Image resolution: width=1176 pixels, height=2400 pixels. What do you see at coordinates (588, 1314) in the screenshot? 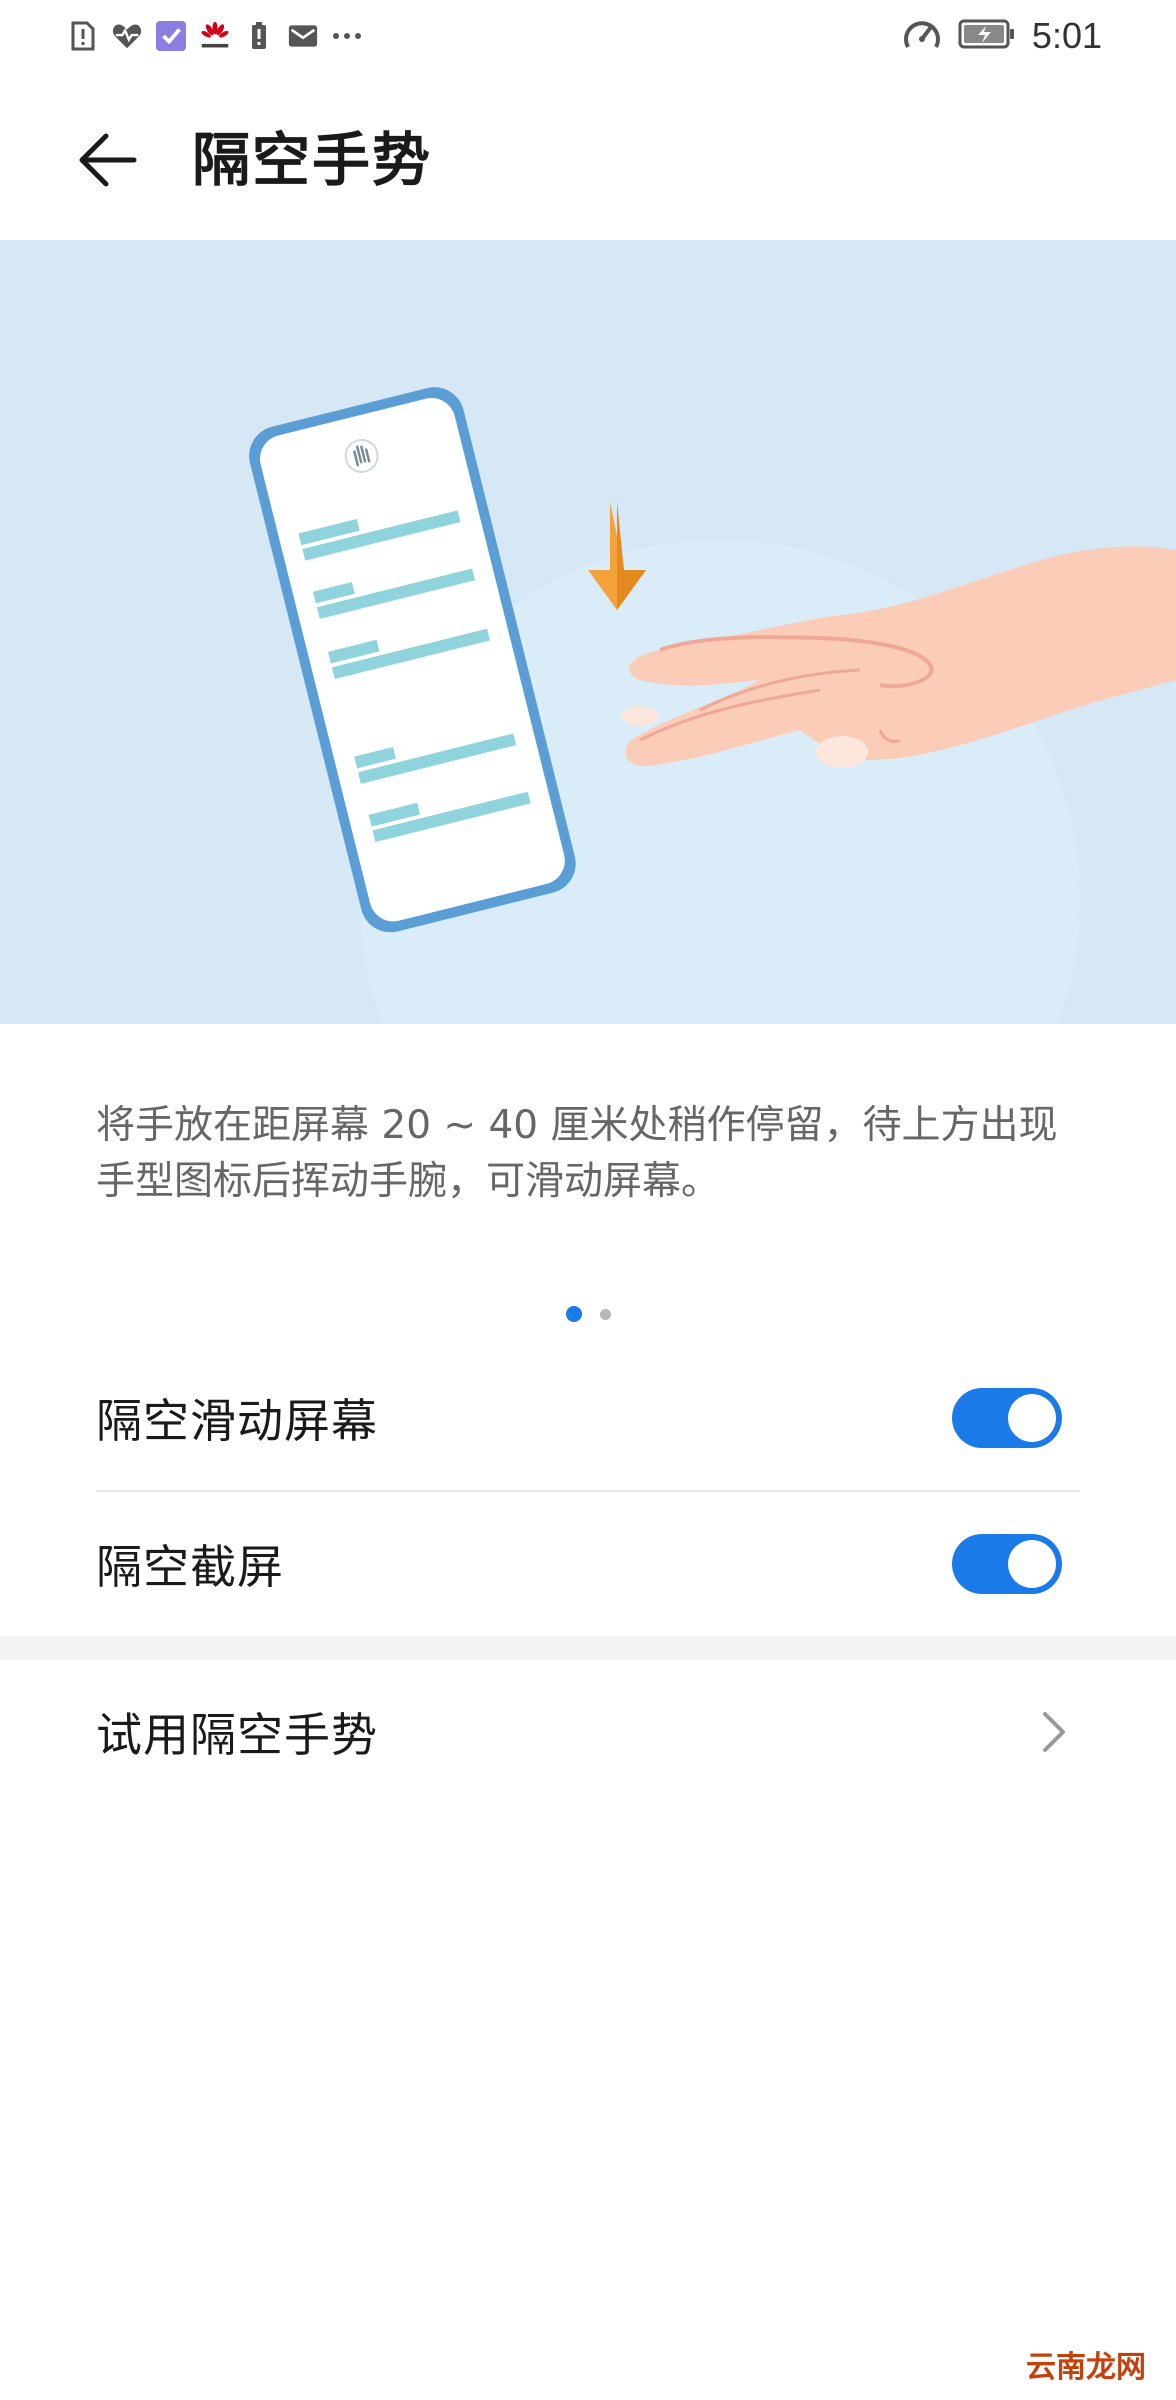
I see `page-indicator` at bounding box center [588, 1314].